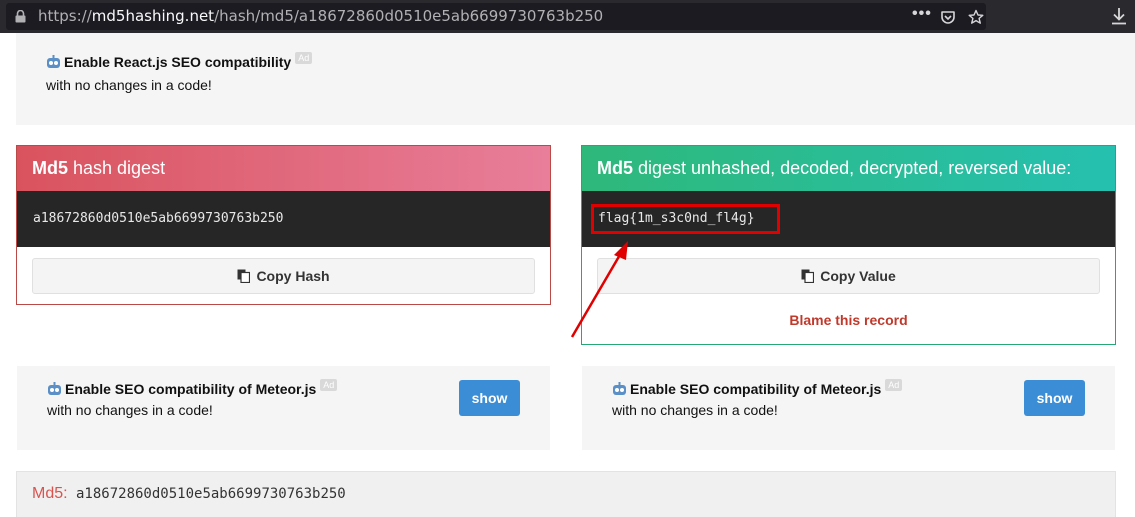  Describe the element at coordinates (921, 13) in the screenshot. I see `page-actions-icon: •••` at that location.